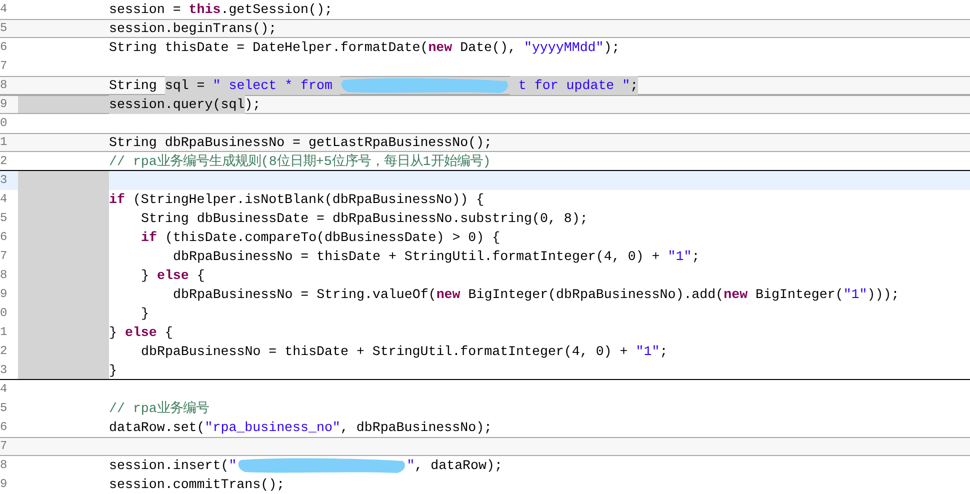  Describe the element at coordinates (364, 48) in the screenshot. I see `code-line: String thisDate = DateHelper.formatDate(new Date(), "yyyyMMdd");` at that location.